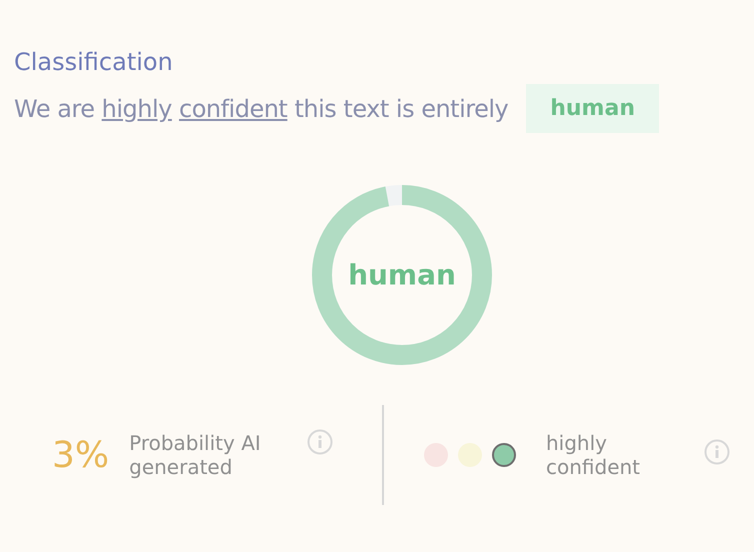 This screenshot has height=552, width=754. I want to click on section-heading: Classification, so click(93, 62).